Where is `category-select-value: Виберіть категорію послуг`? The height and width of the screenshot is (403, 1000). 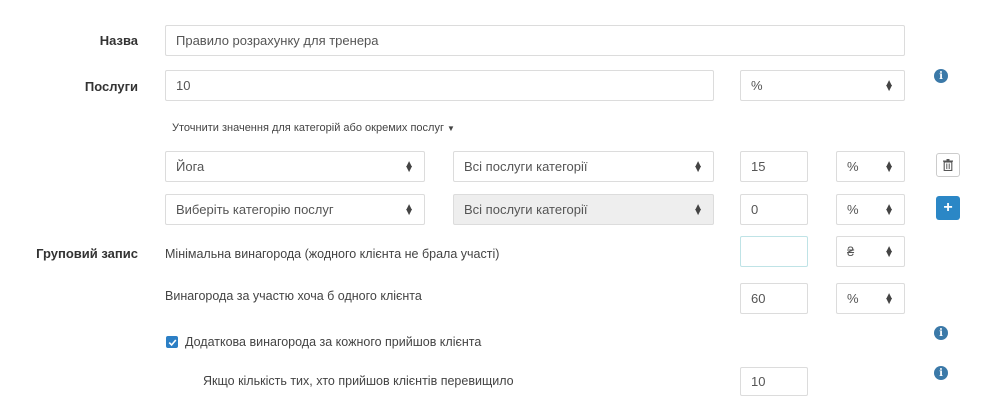 category-select-value: Виберіть категорію послуг is located at coordinates (255, 209).